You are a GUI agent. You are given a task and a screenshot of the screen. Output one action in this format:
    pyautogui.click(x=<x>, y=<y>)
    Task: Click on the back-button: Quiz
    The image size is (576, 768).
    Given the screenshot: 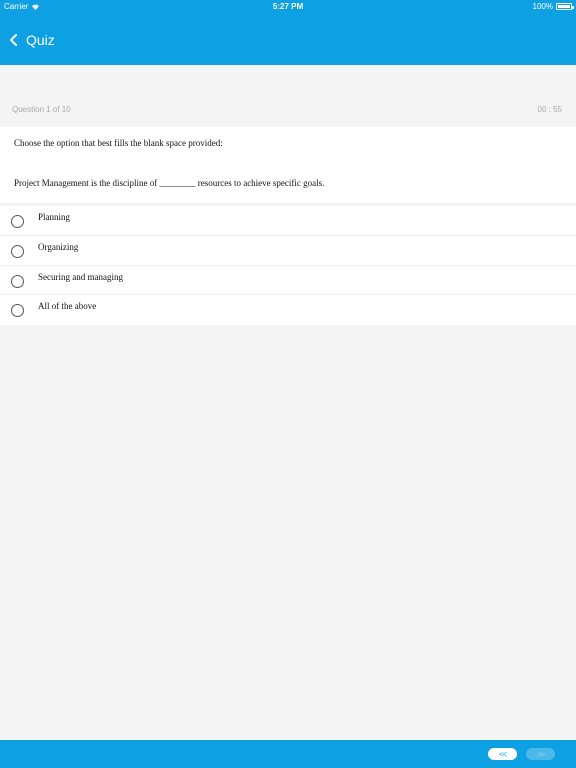 What is the action you would take?
    pyautogui.click(x=31, y=40)
    